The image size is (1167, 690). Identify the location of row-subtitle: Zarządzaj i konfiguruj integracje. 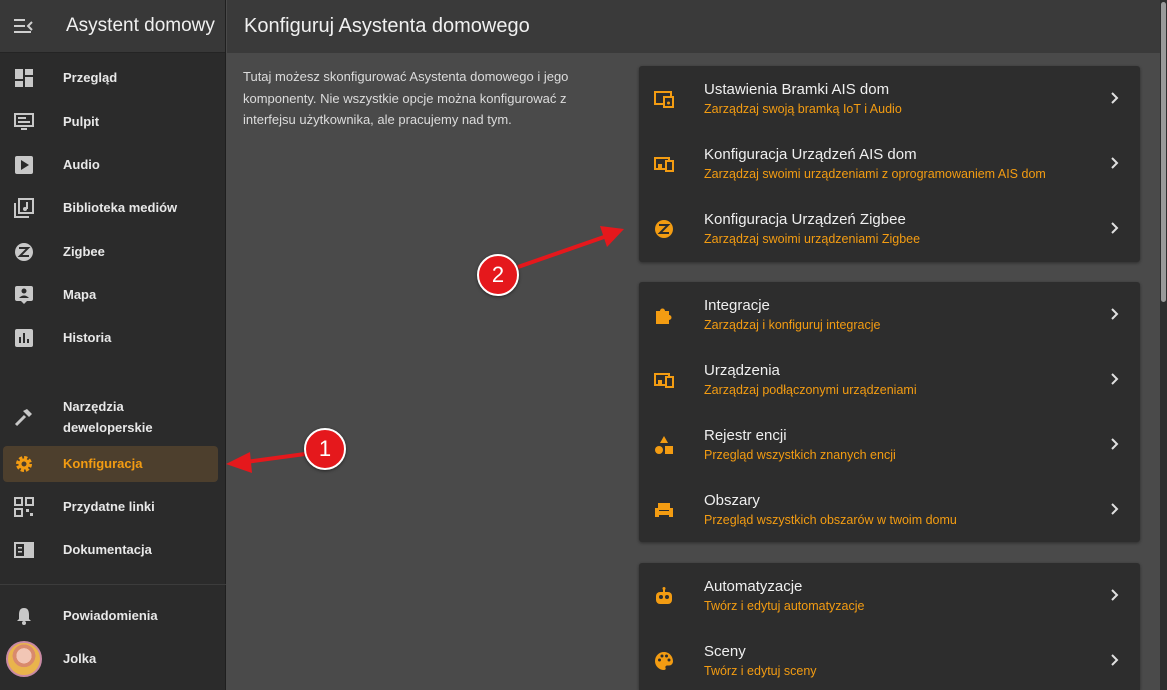
(792, 325).